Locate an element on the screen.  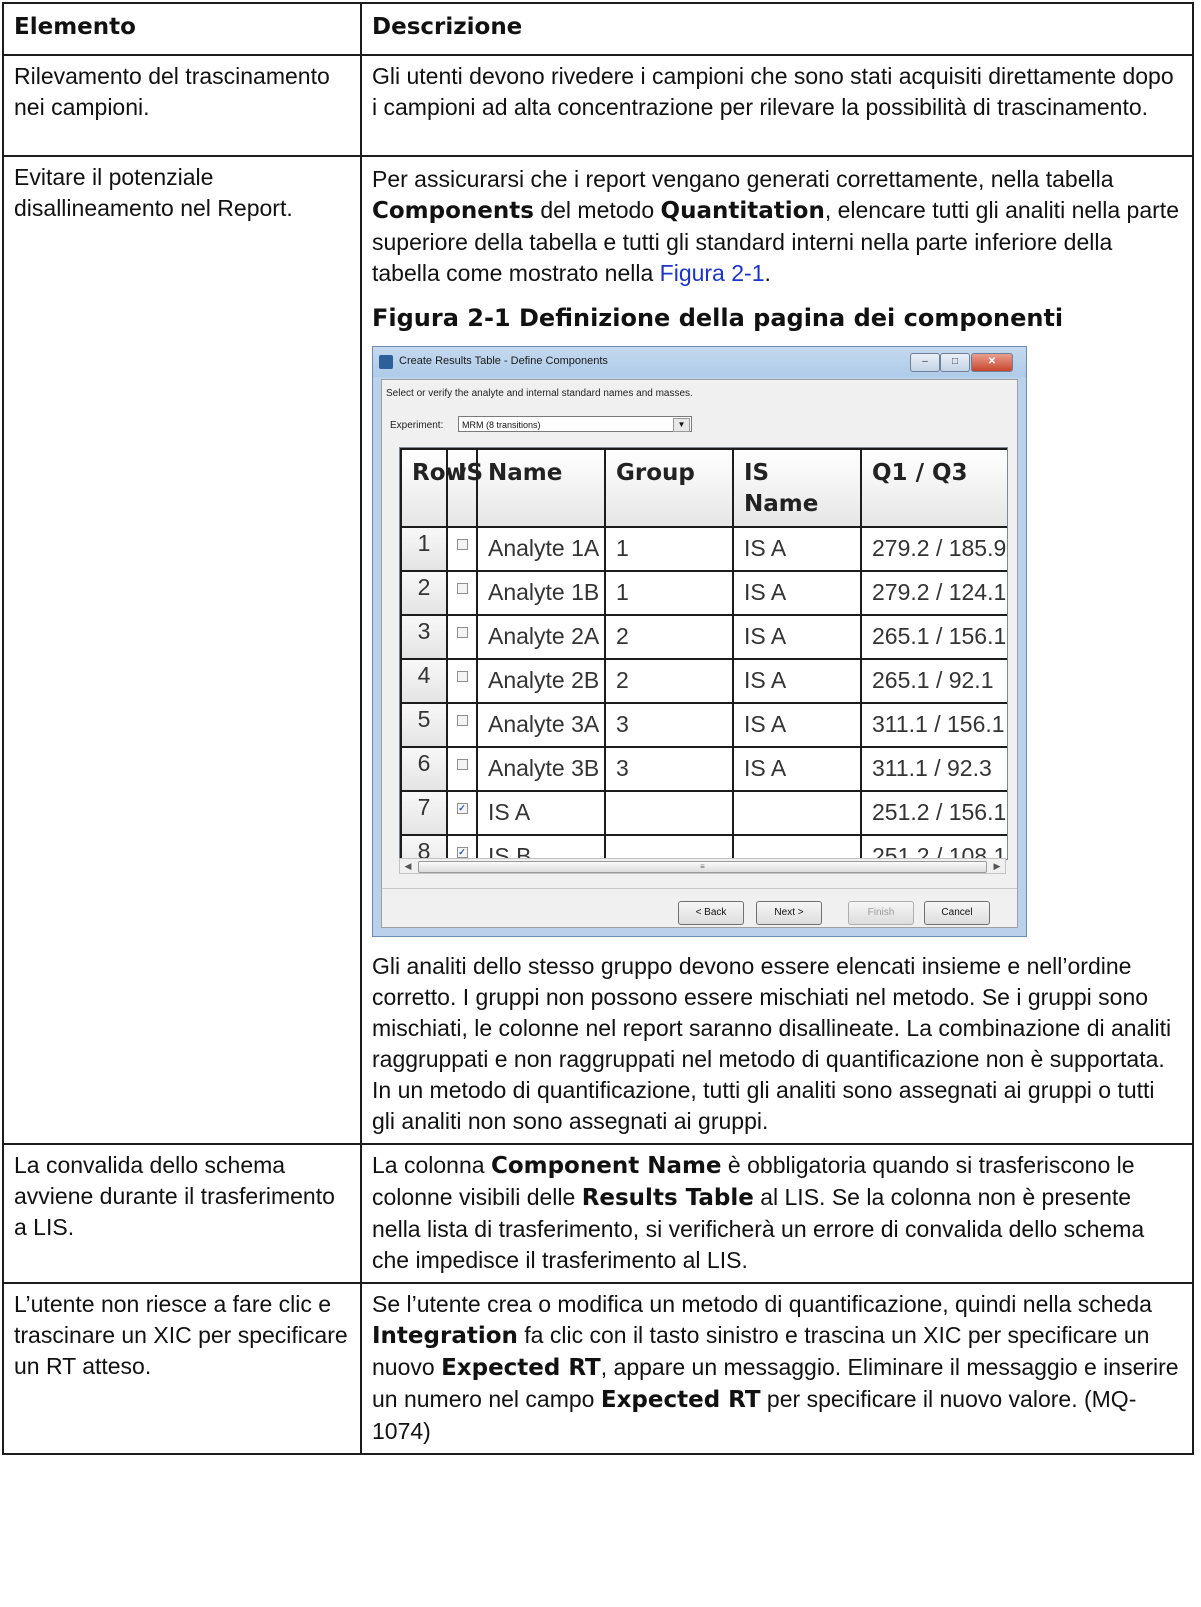
scroll-right-icon: ▶ is located at coordinates (997, 866).